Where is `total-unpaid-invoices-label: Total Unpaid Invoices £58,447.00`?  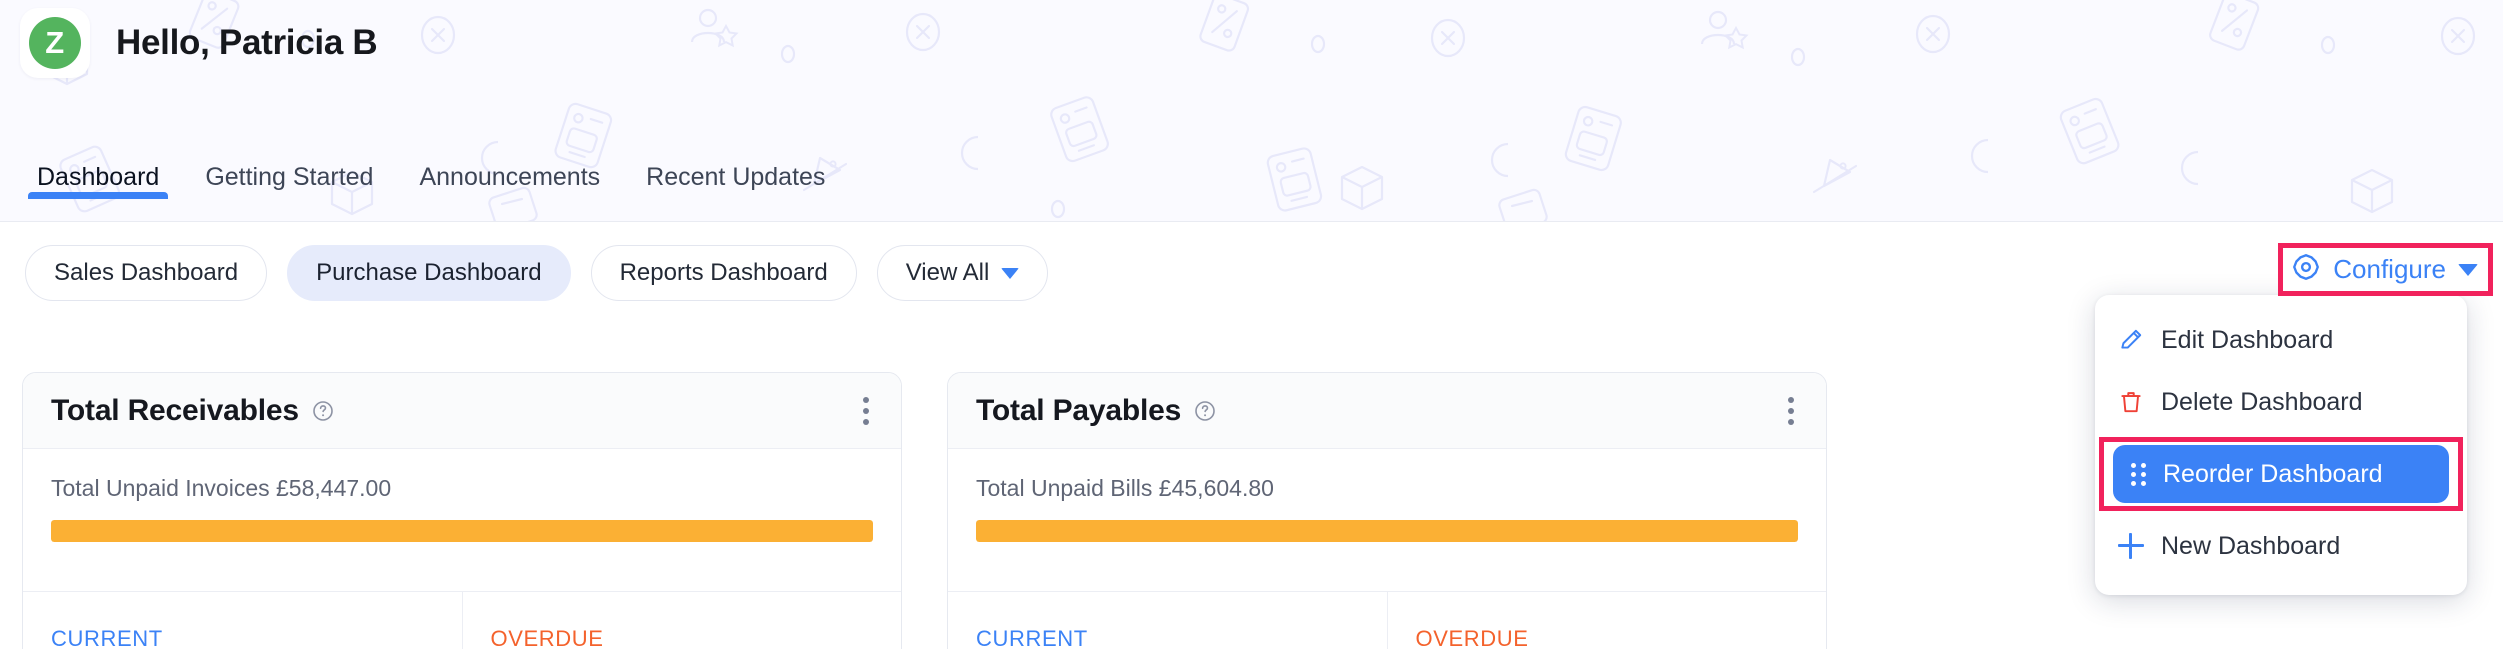 total-unpaid-invoices-label: Total Unpaid Invoices £58,447.00 is located at coordinates (221, 488).